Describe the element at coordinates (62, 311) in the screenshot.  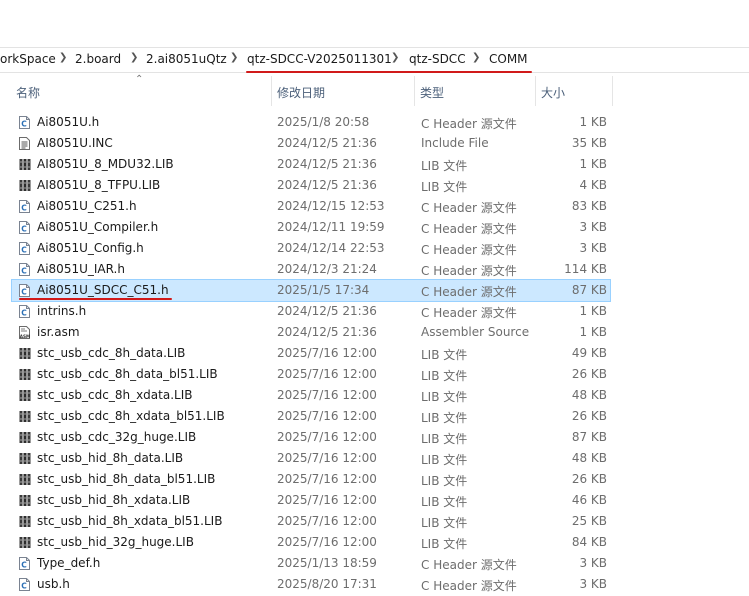
I see `file-name: intrins.h` at that location.